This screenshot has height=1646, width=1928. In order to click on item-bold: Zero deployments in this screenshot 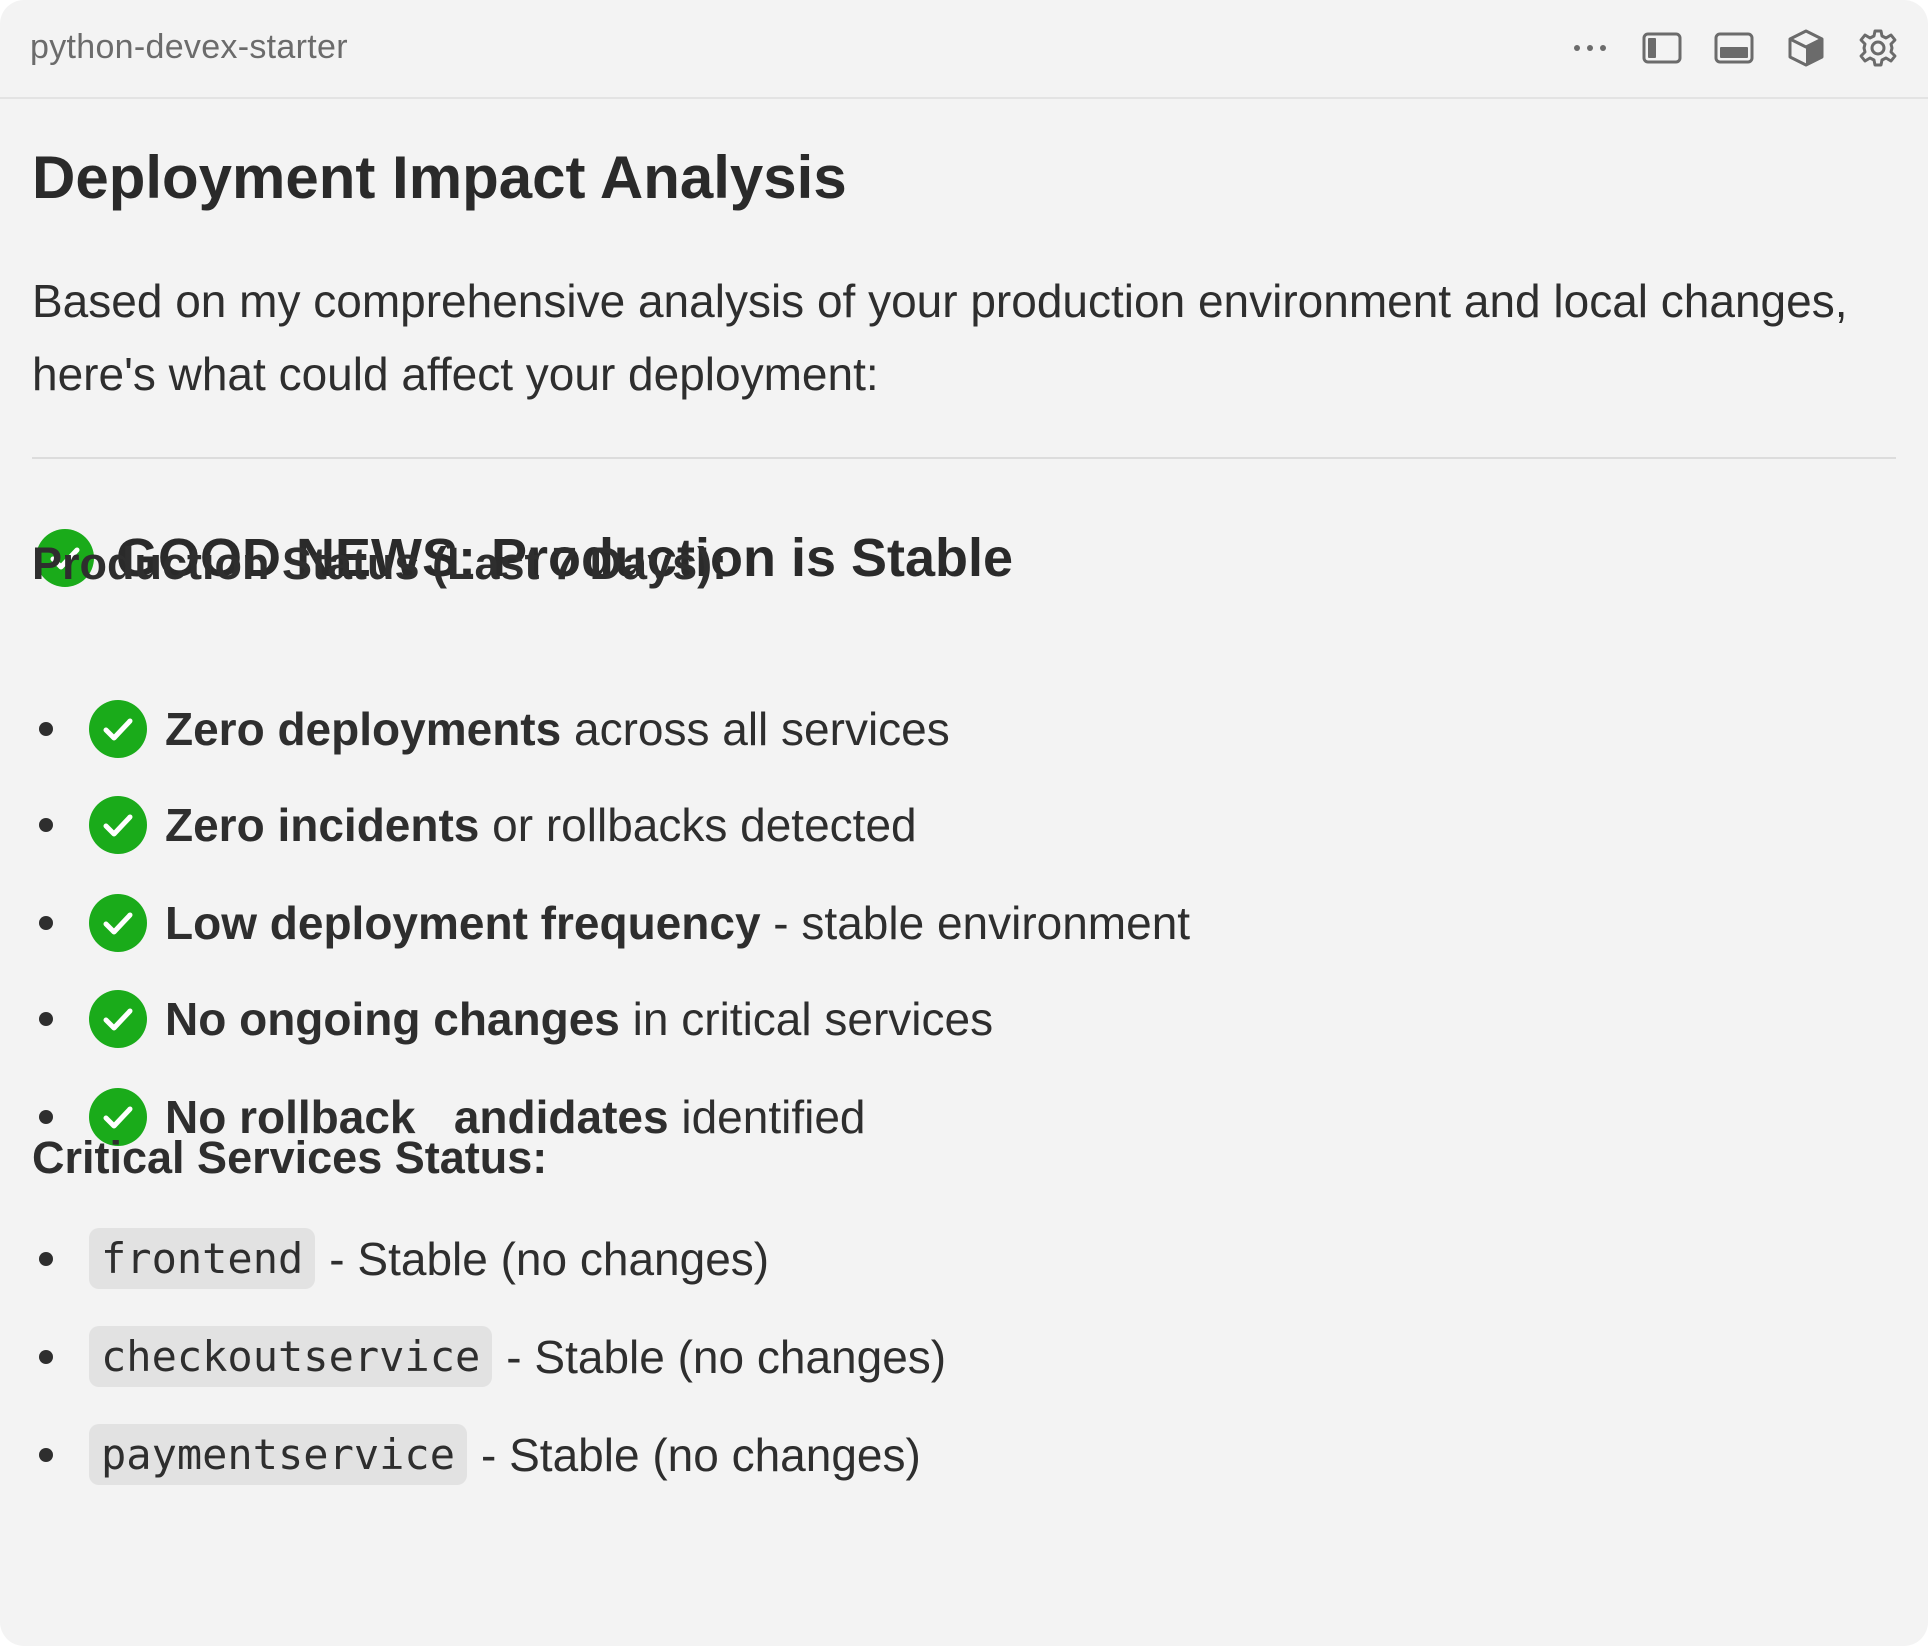, I will do `click(363, 729)`.